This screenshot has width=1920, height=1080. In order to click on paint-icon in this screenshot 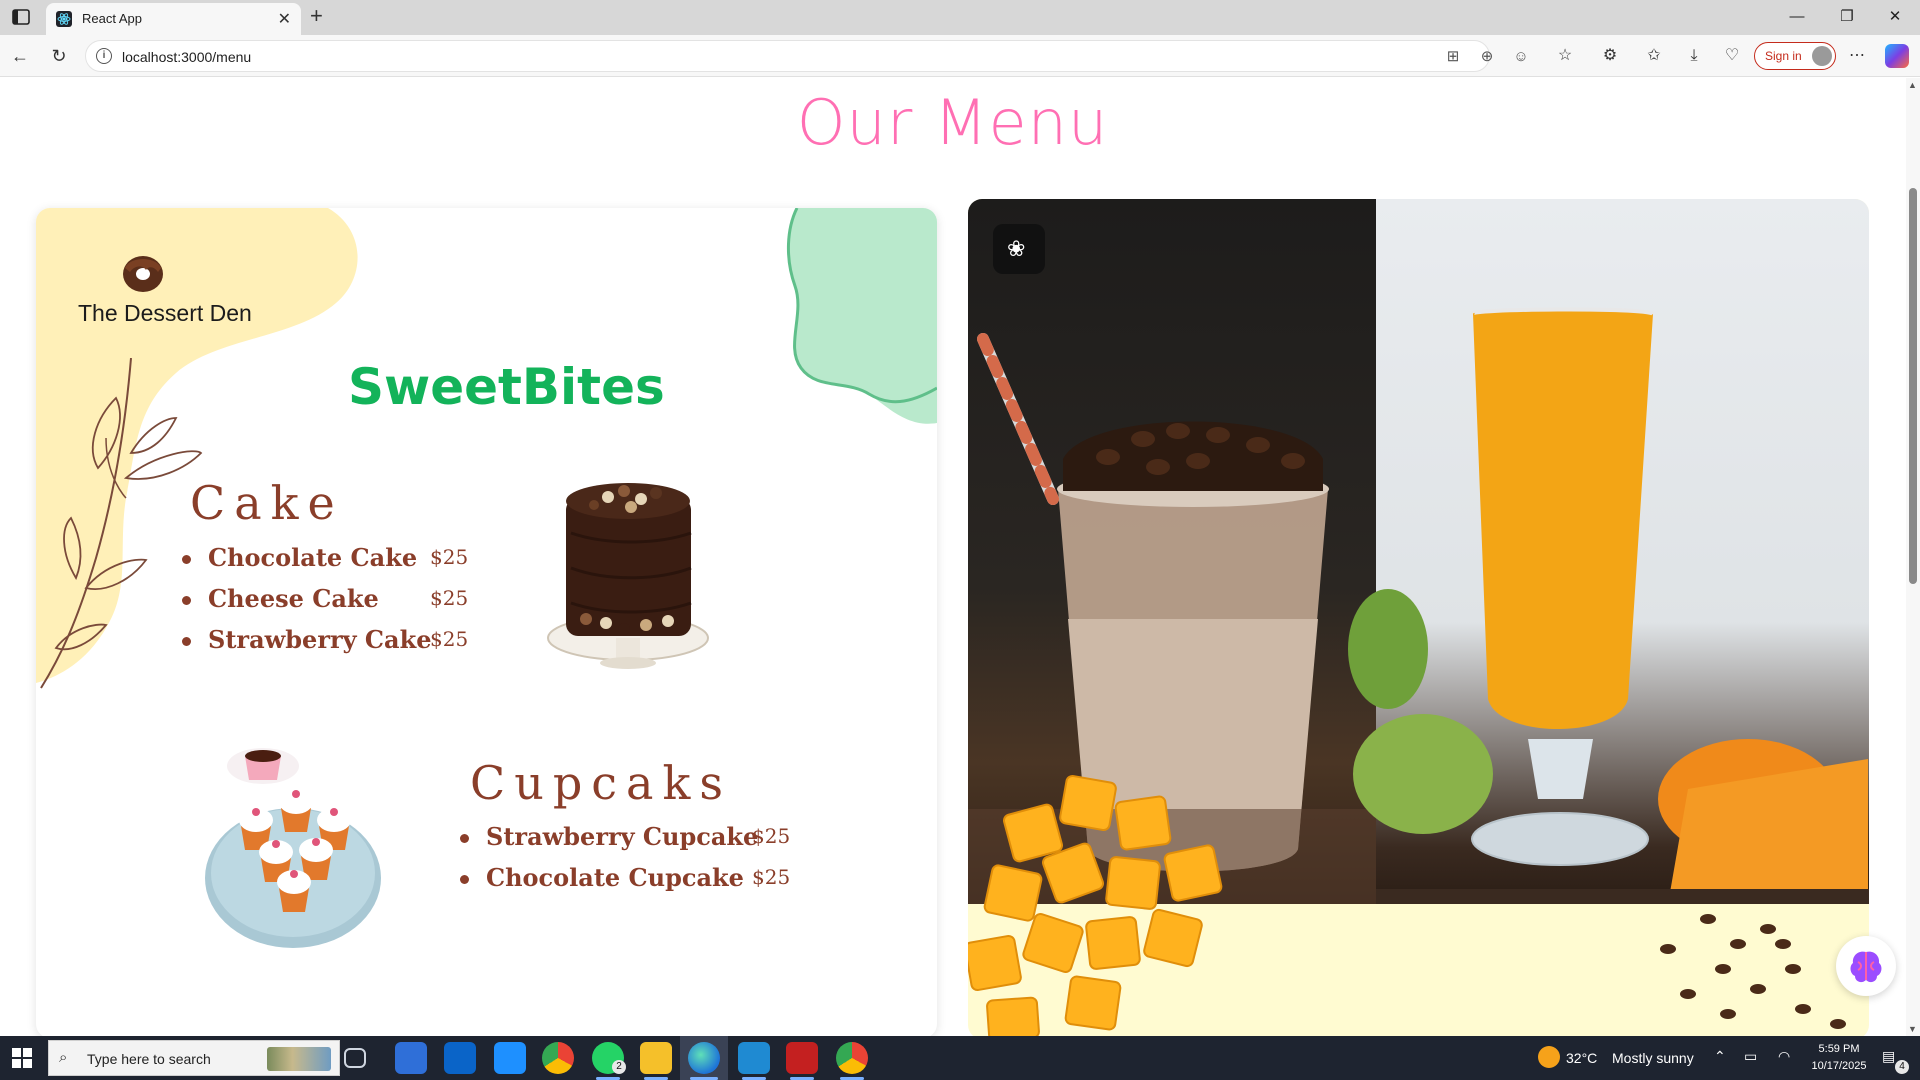, I will do `click(510, 1058)`.